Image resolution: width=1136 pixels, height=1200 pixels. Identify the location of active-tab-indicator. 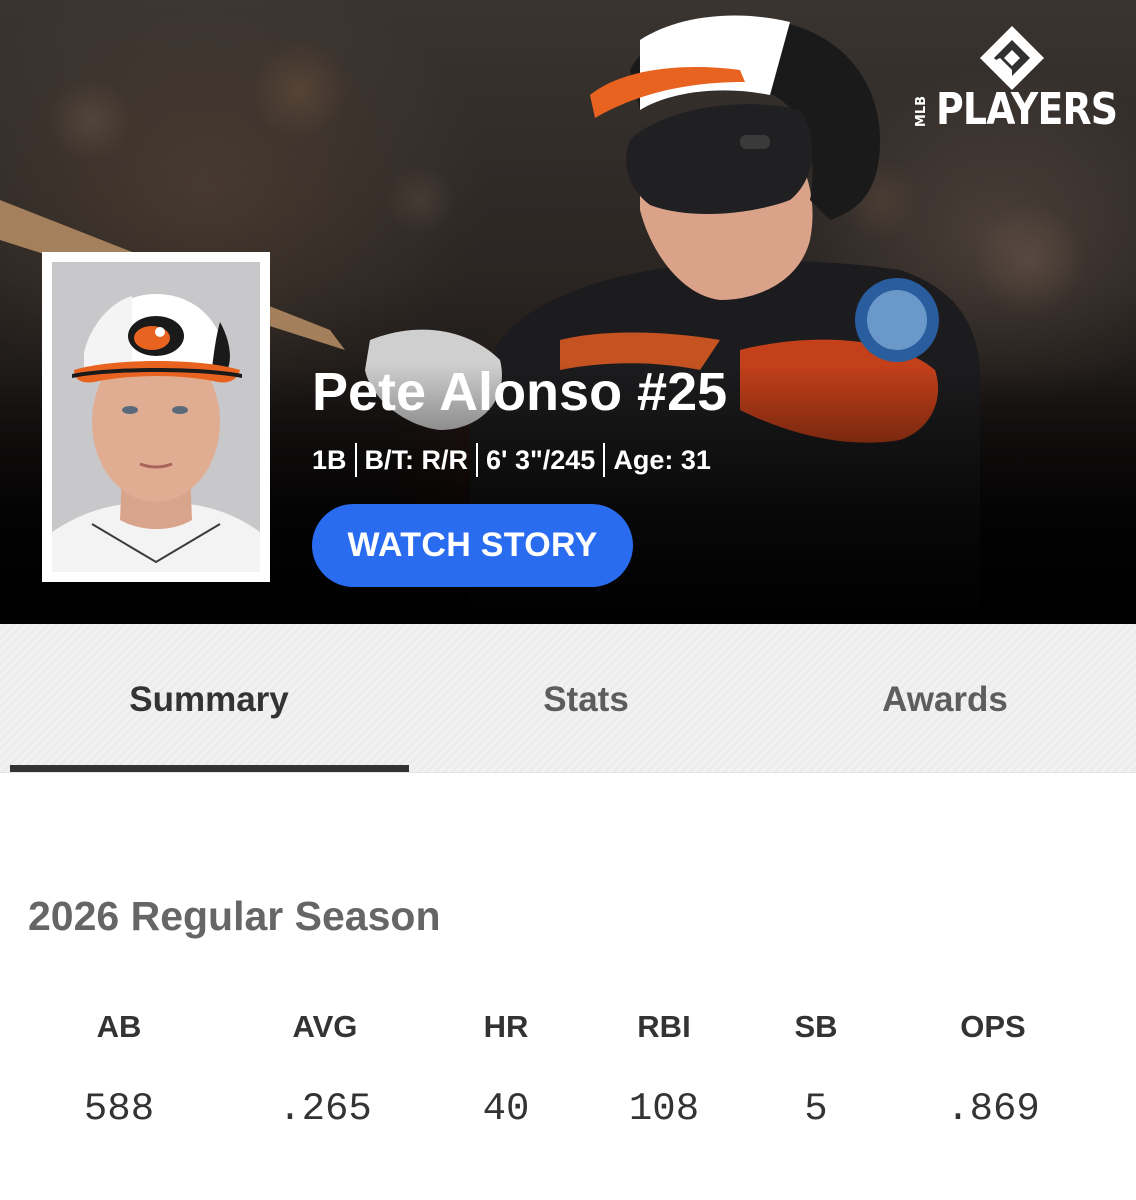
(209, 768).